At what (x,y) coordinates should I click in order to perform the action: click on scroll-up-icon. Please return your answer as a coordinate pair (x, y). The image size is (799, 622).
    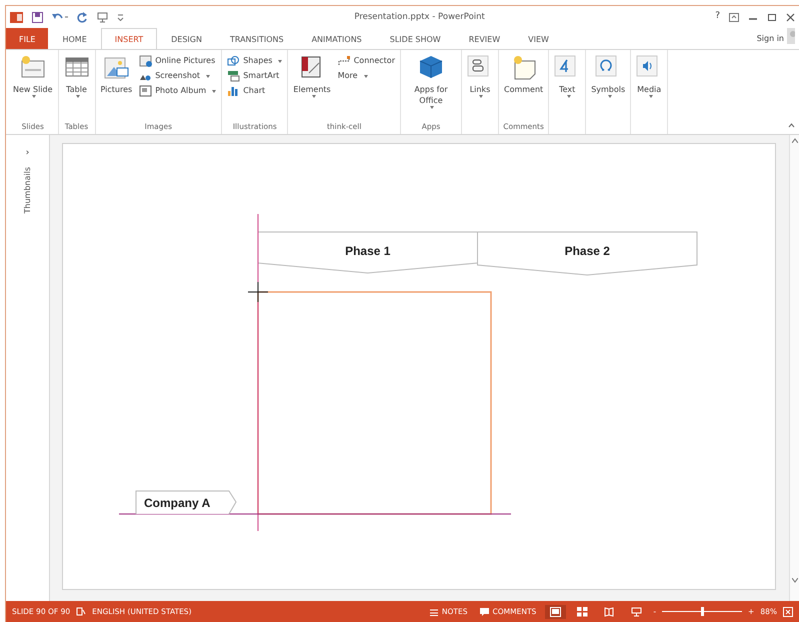
    Looking at the image, I should click on (795, 140).